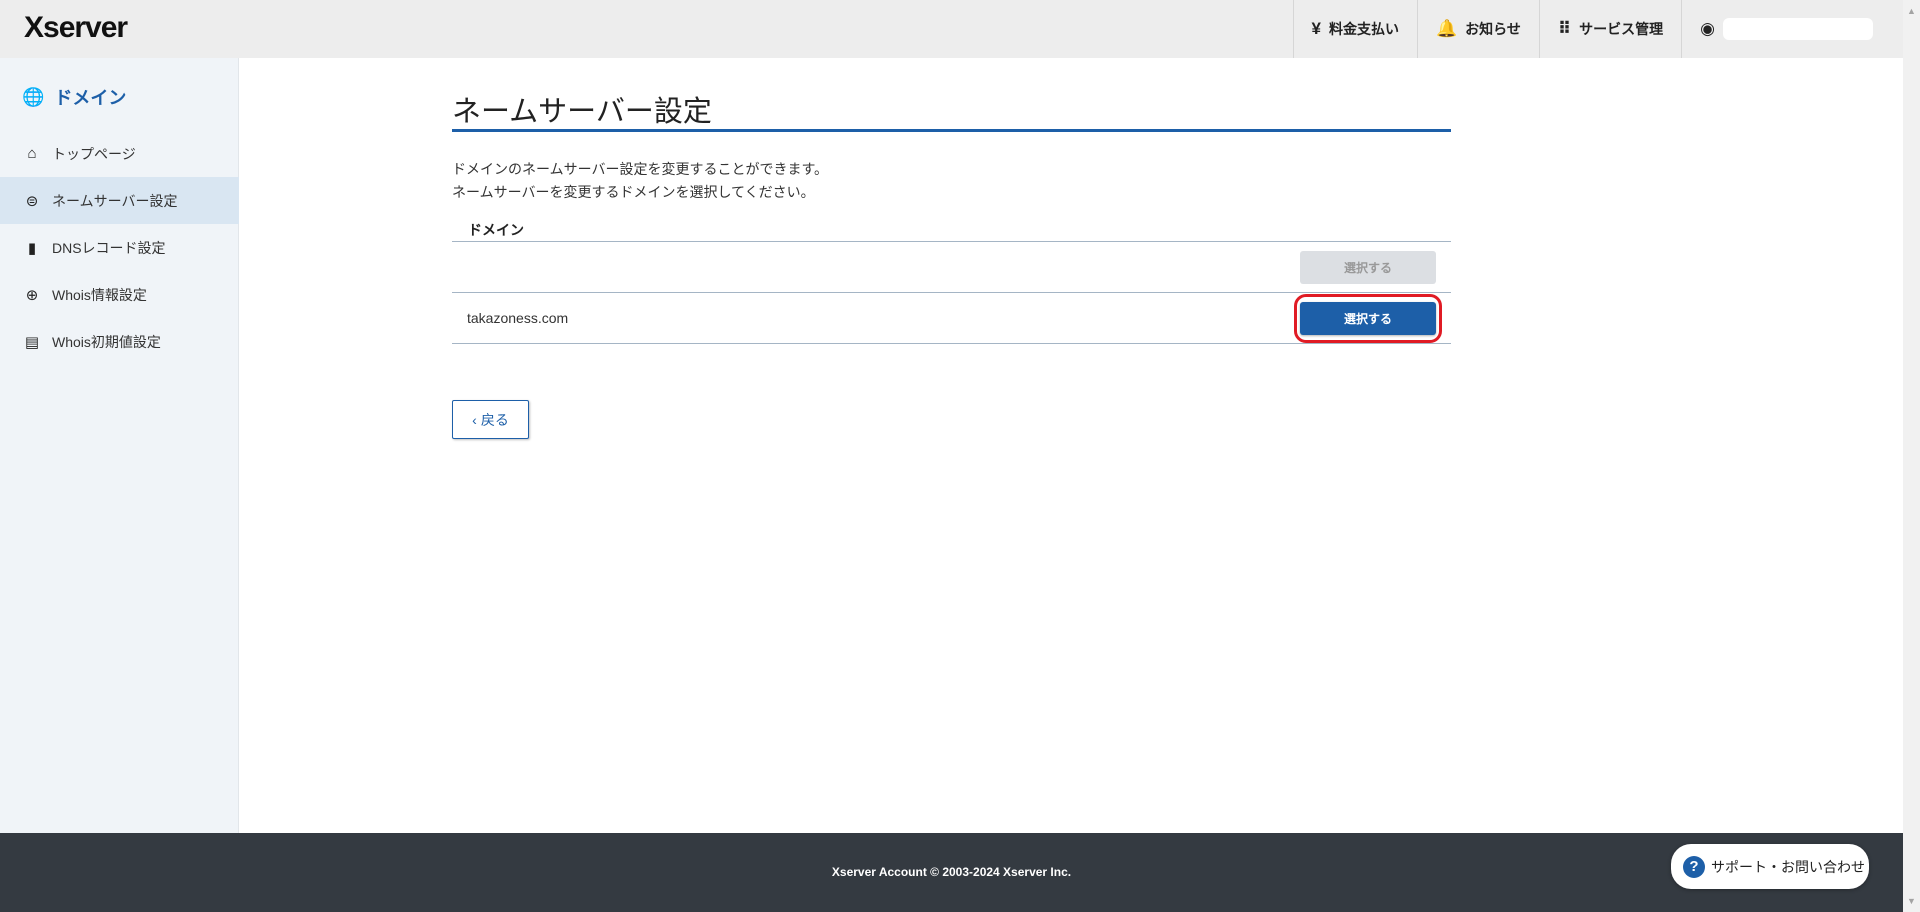 The height and width of the screenshot is (912, 1920). I want to click on home-icon: ⌂, so click(32, 153).